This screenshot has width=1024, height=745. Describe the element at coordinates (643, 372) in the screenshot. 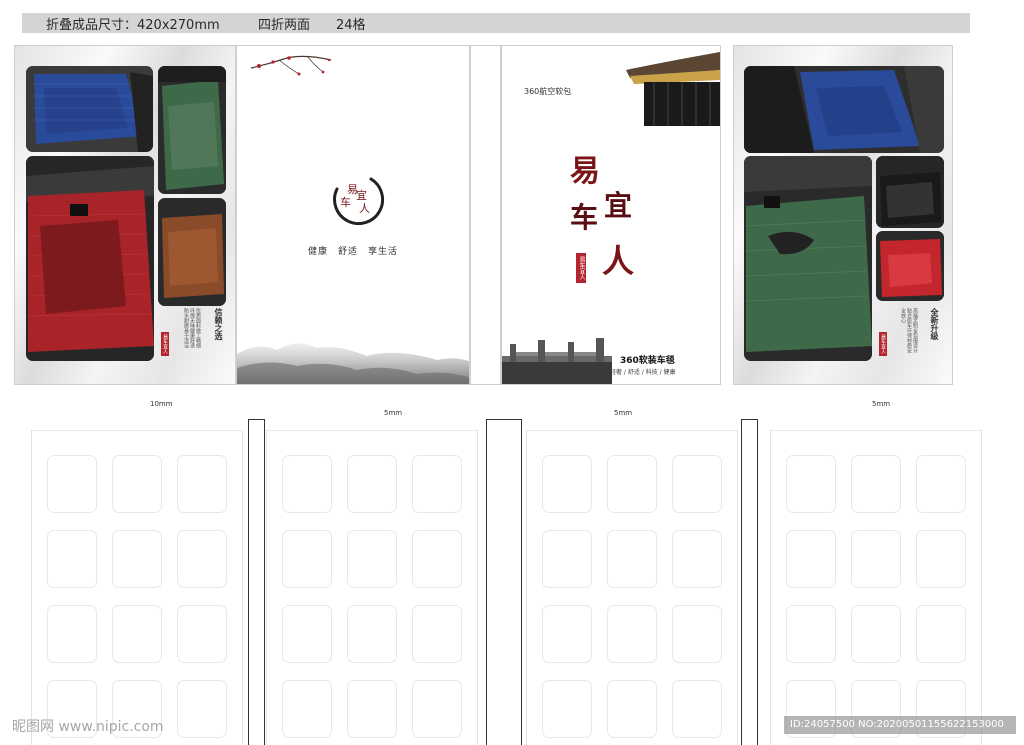

I see `product-features: 轻奢 / 舒适 / 科技 / 健康` at that location.